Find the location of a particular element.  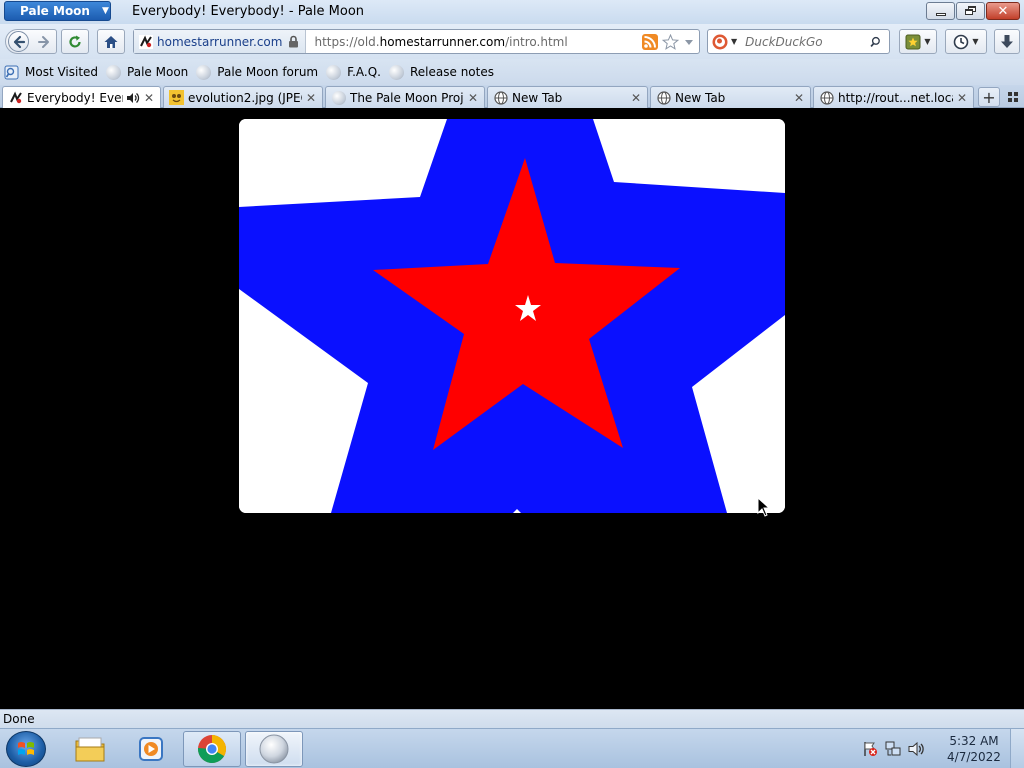

media-player-icon is located at coordinates (151, 749).